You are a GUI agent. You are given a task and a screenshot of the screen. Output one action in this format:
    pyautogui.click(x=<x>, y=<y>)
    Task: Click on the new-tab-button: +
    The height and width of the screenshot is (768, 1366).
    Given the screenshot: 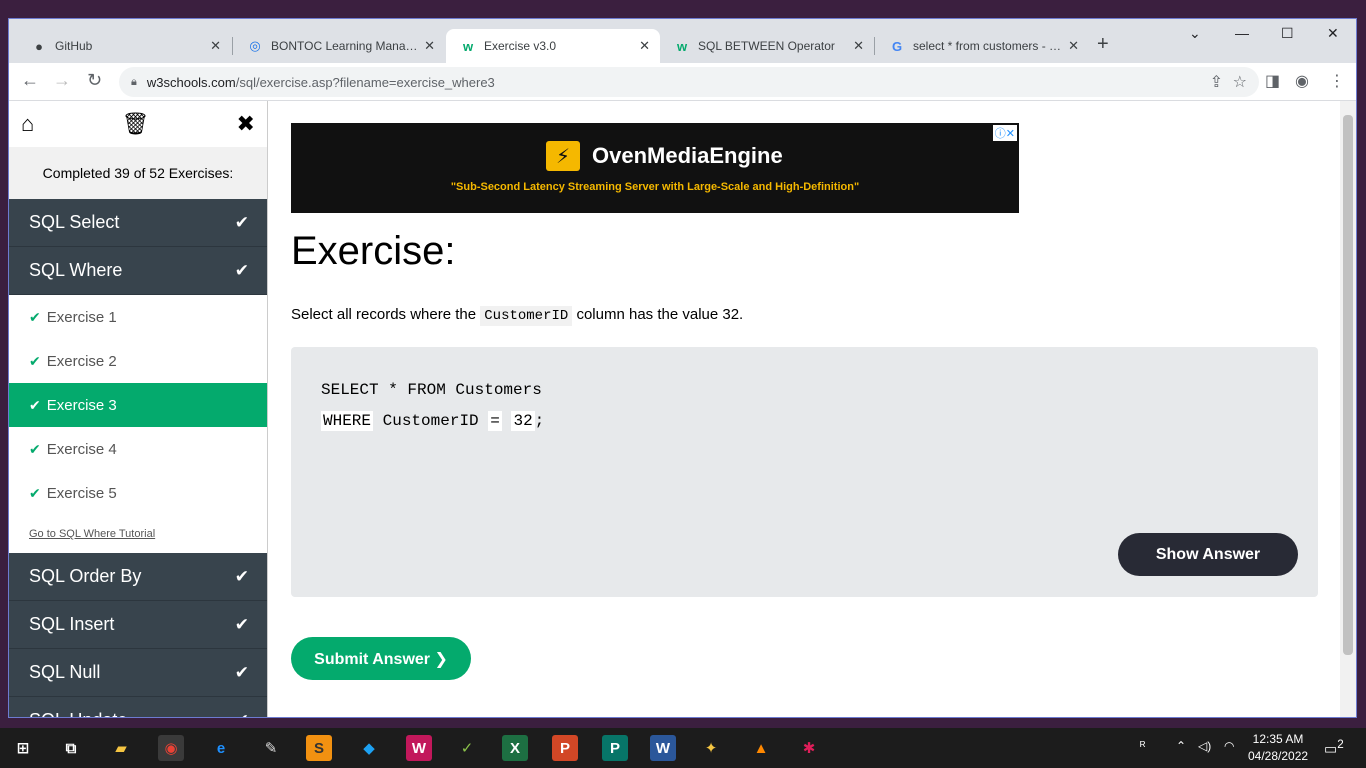 What is the action you would take?
    pyautogui.click(x=1103, y=44)
    